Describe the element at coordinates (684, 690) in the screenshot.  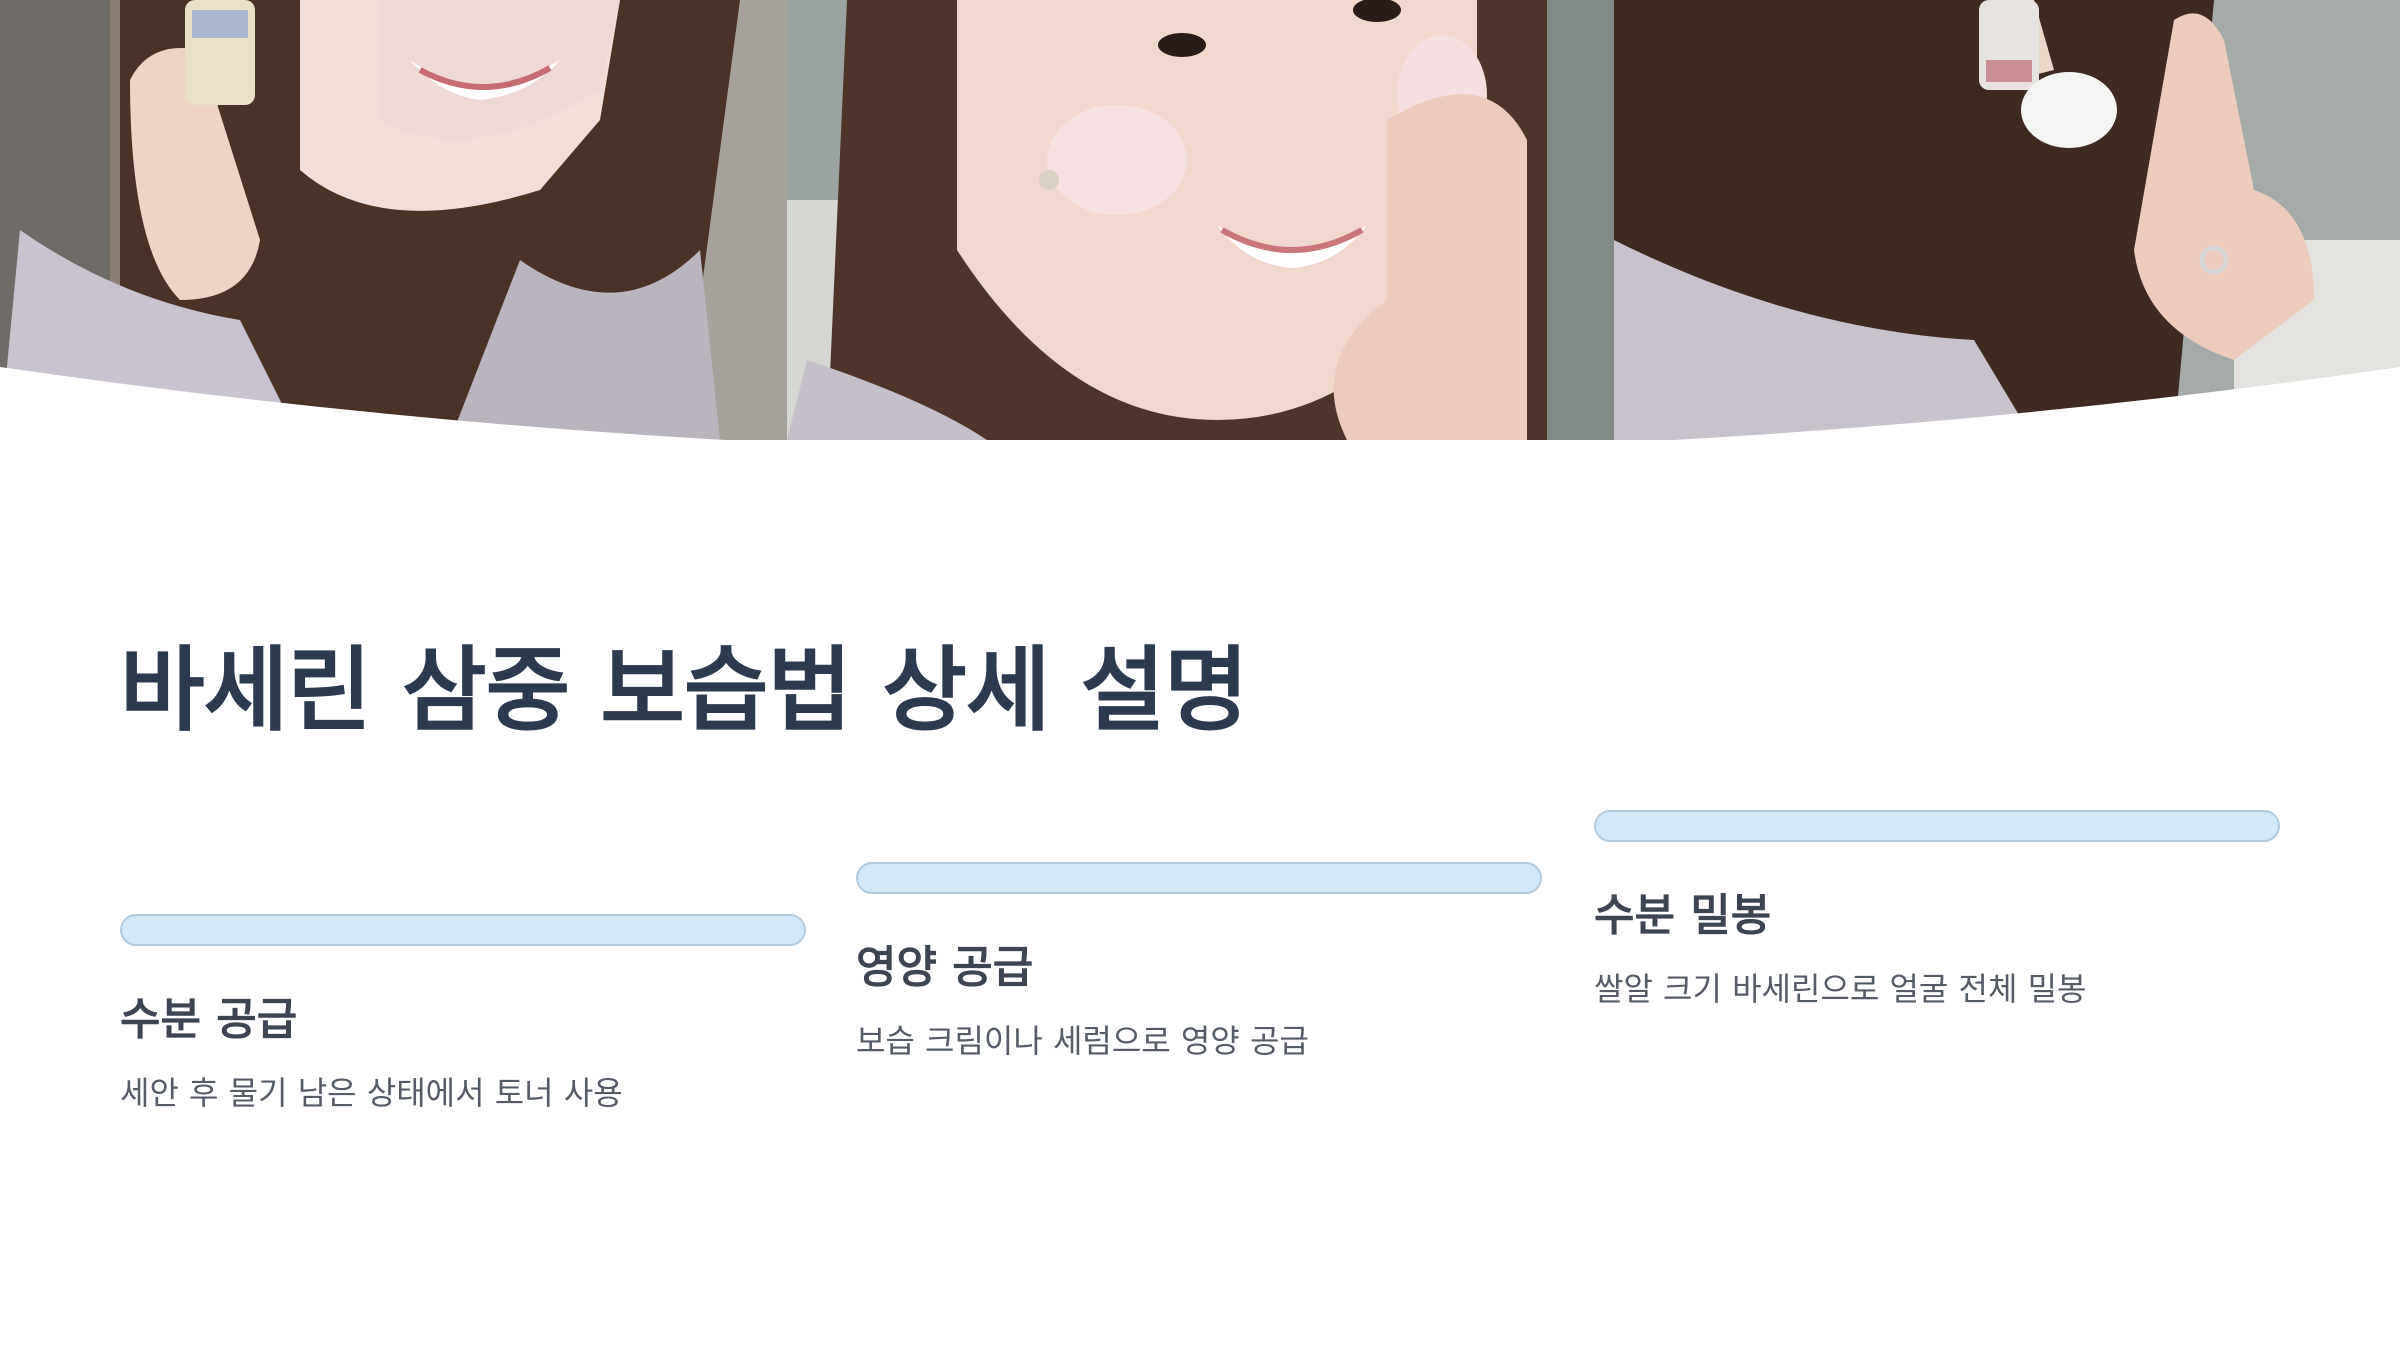
I see `page-title: 바세린 삼중 보습법 상세 설명` at that location.